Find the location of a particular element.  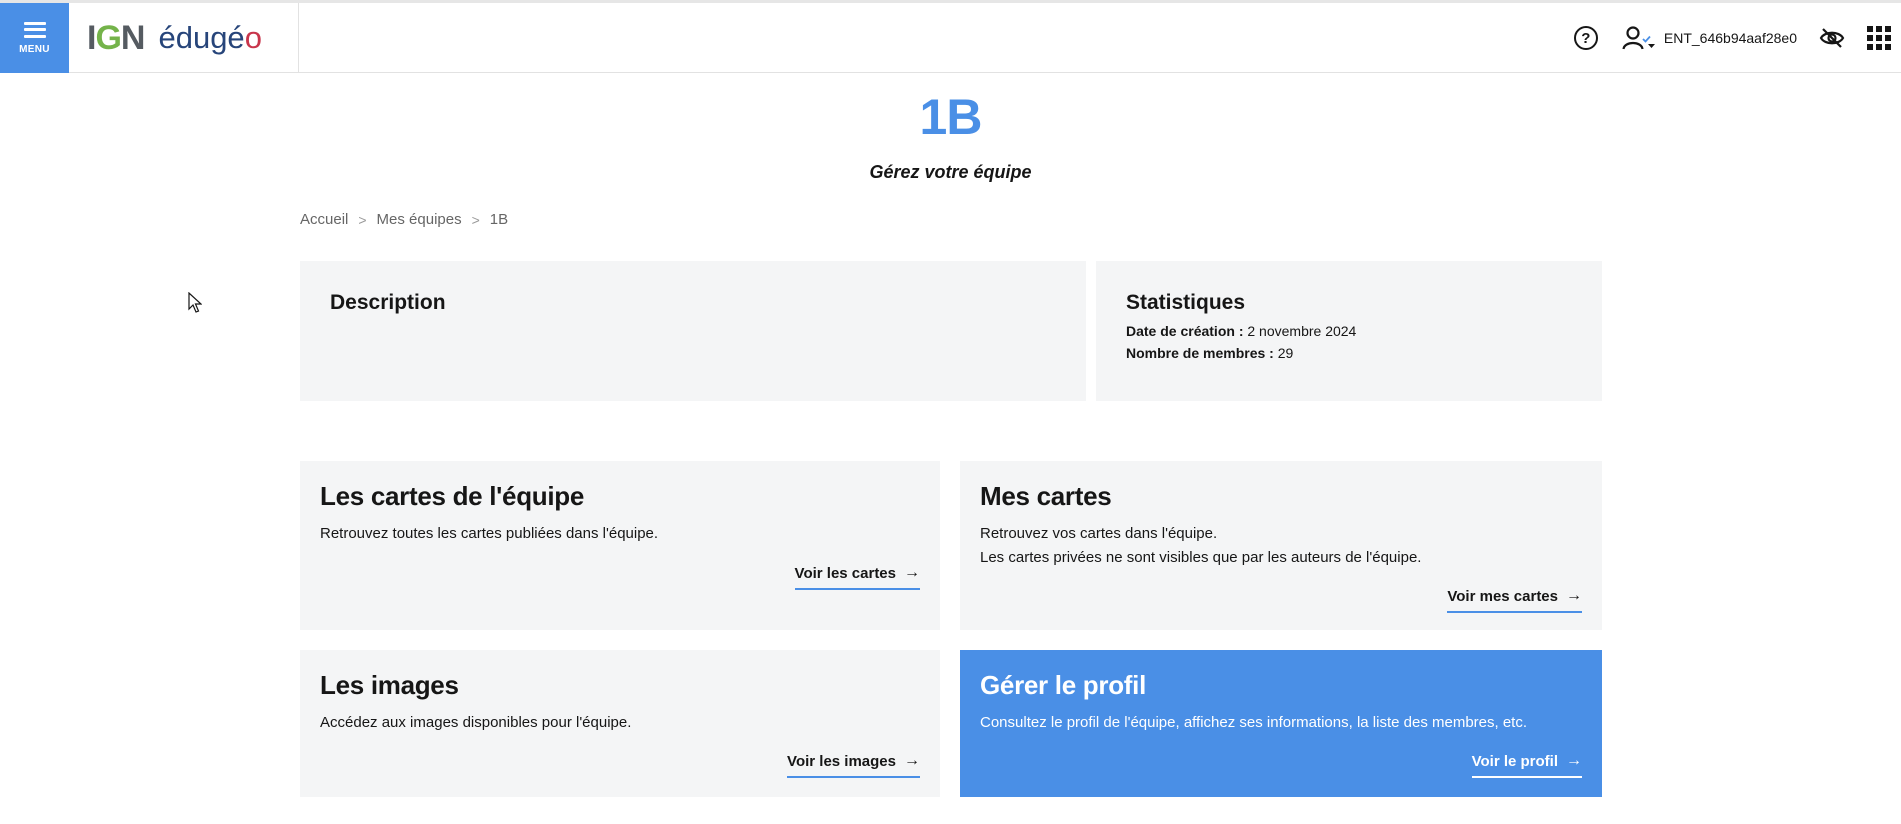

user-name: ENT_646b94aaf28e0 is located at coordinates (1730, 38).